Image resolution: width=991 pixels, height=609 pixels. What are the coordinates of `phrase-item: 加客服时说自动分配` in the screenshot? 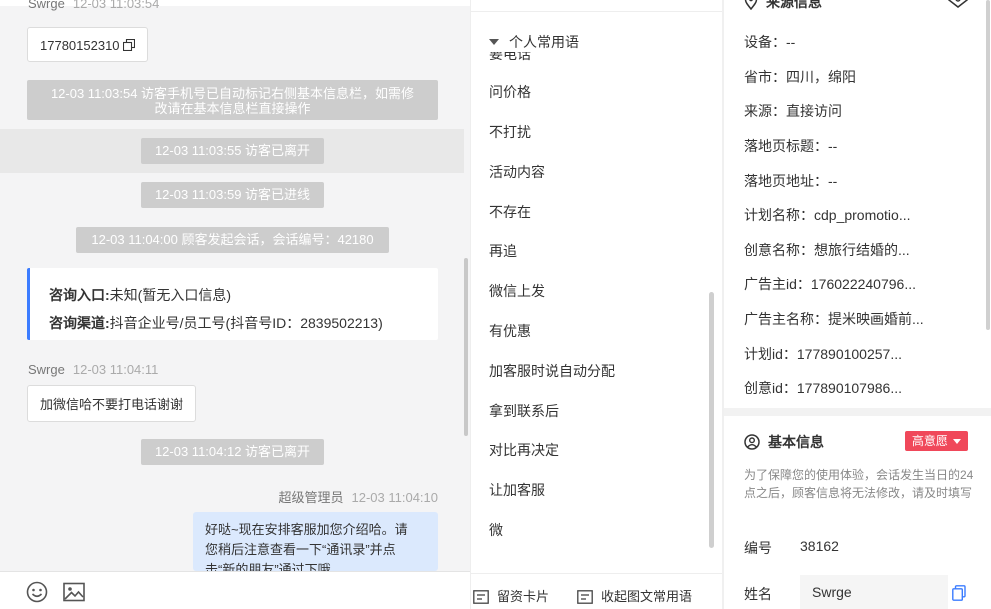 It's located at (552, 371).